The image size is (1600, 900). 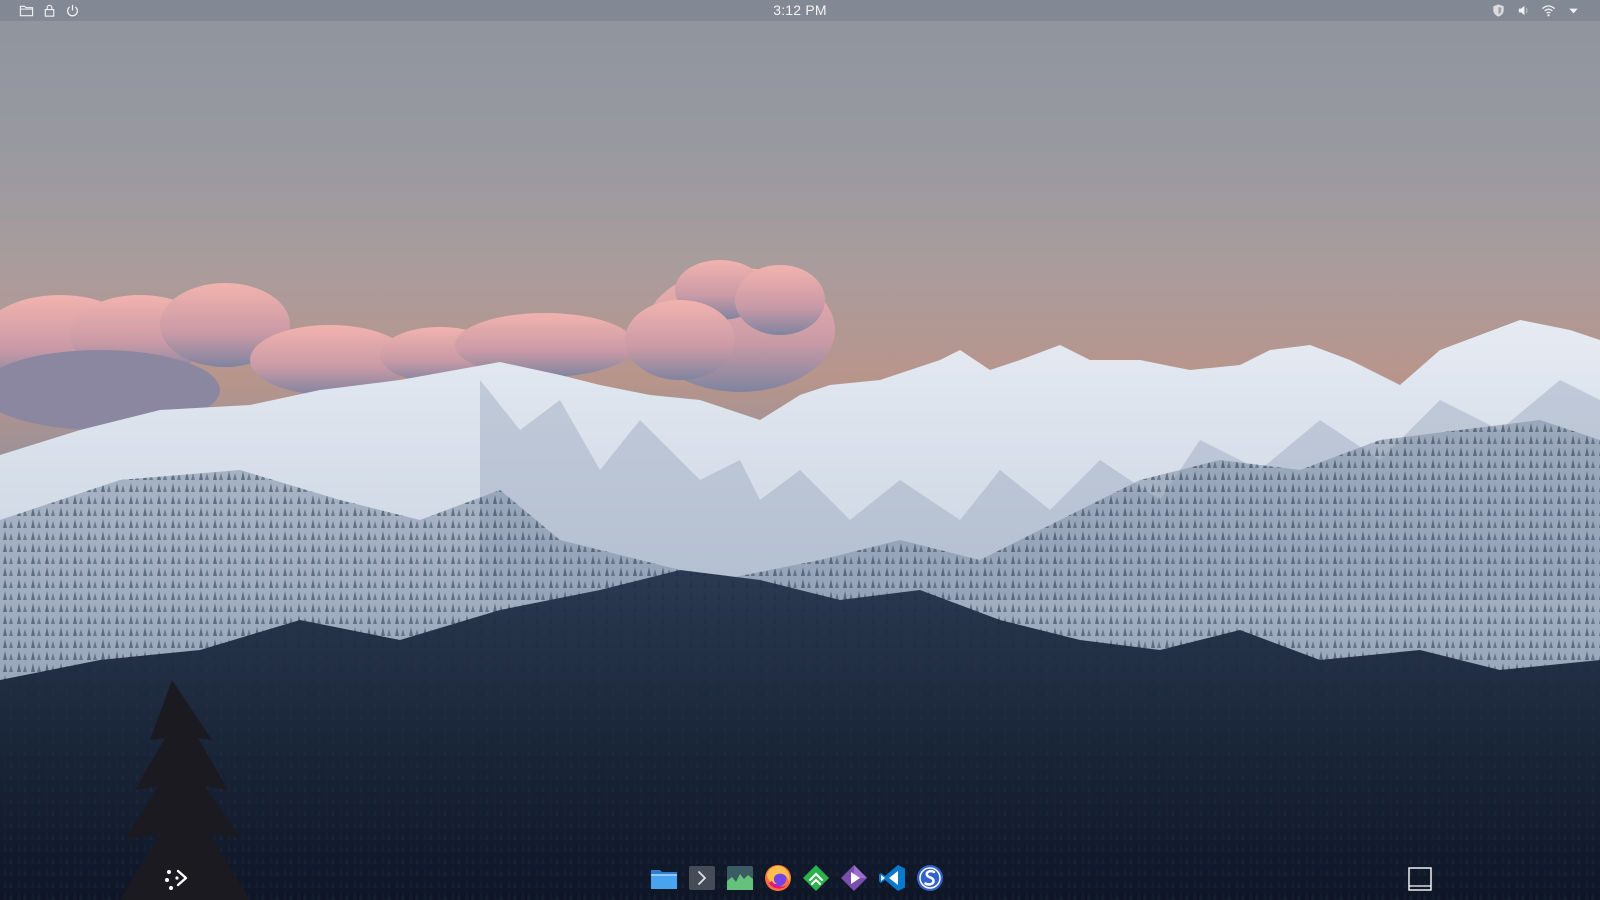 I want to click on panel-right-group, so click(x=1536, y=10).